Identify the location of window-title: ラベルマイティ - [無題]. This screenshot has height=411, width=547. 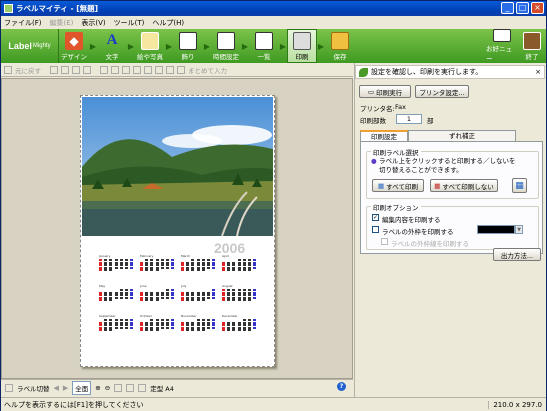
(57, 8).